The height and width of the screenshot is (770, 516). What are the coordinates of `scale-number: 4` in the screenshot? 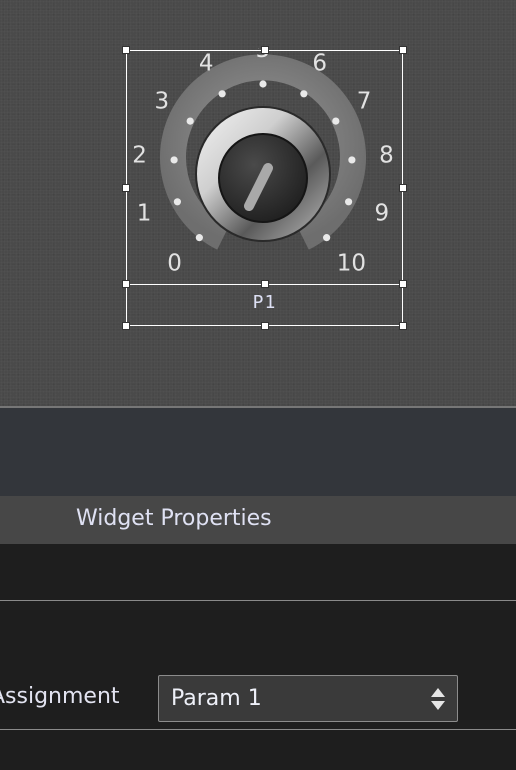 It's located at (206, 64).